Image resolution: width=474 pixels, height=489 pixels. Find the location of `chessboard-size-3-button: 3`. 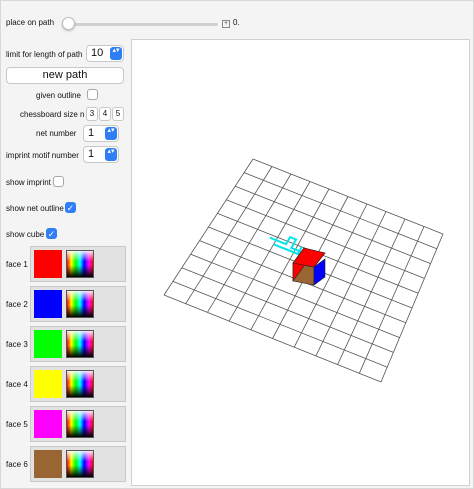

chessboard-size-3-button: 3 is located at coordinates (92, 114).